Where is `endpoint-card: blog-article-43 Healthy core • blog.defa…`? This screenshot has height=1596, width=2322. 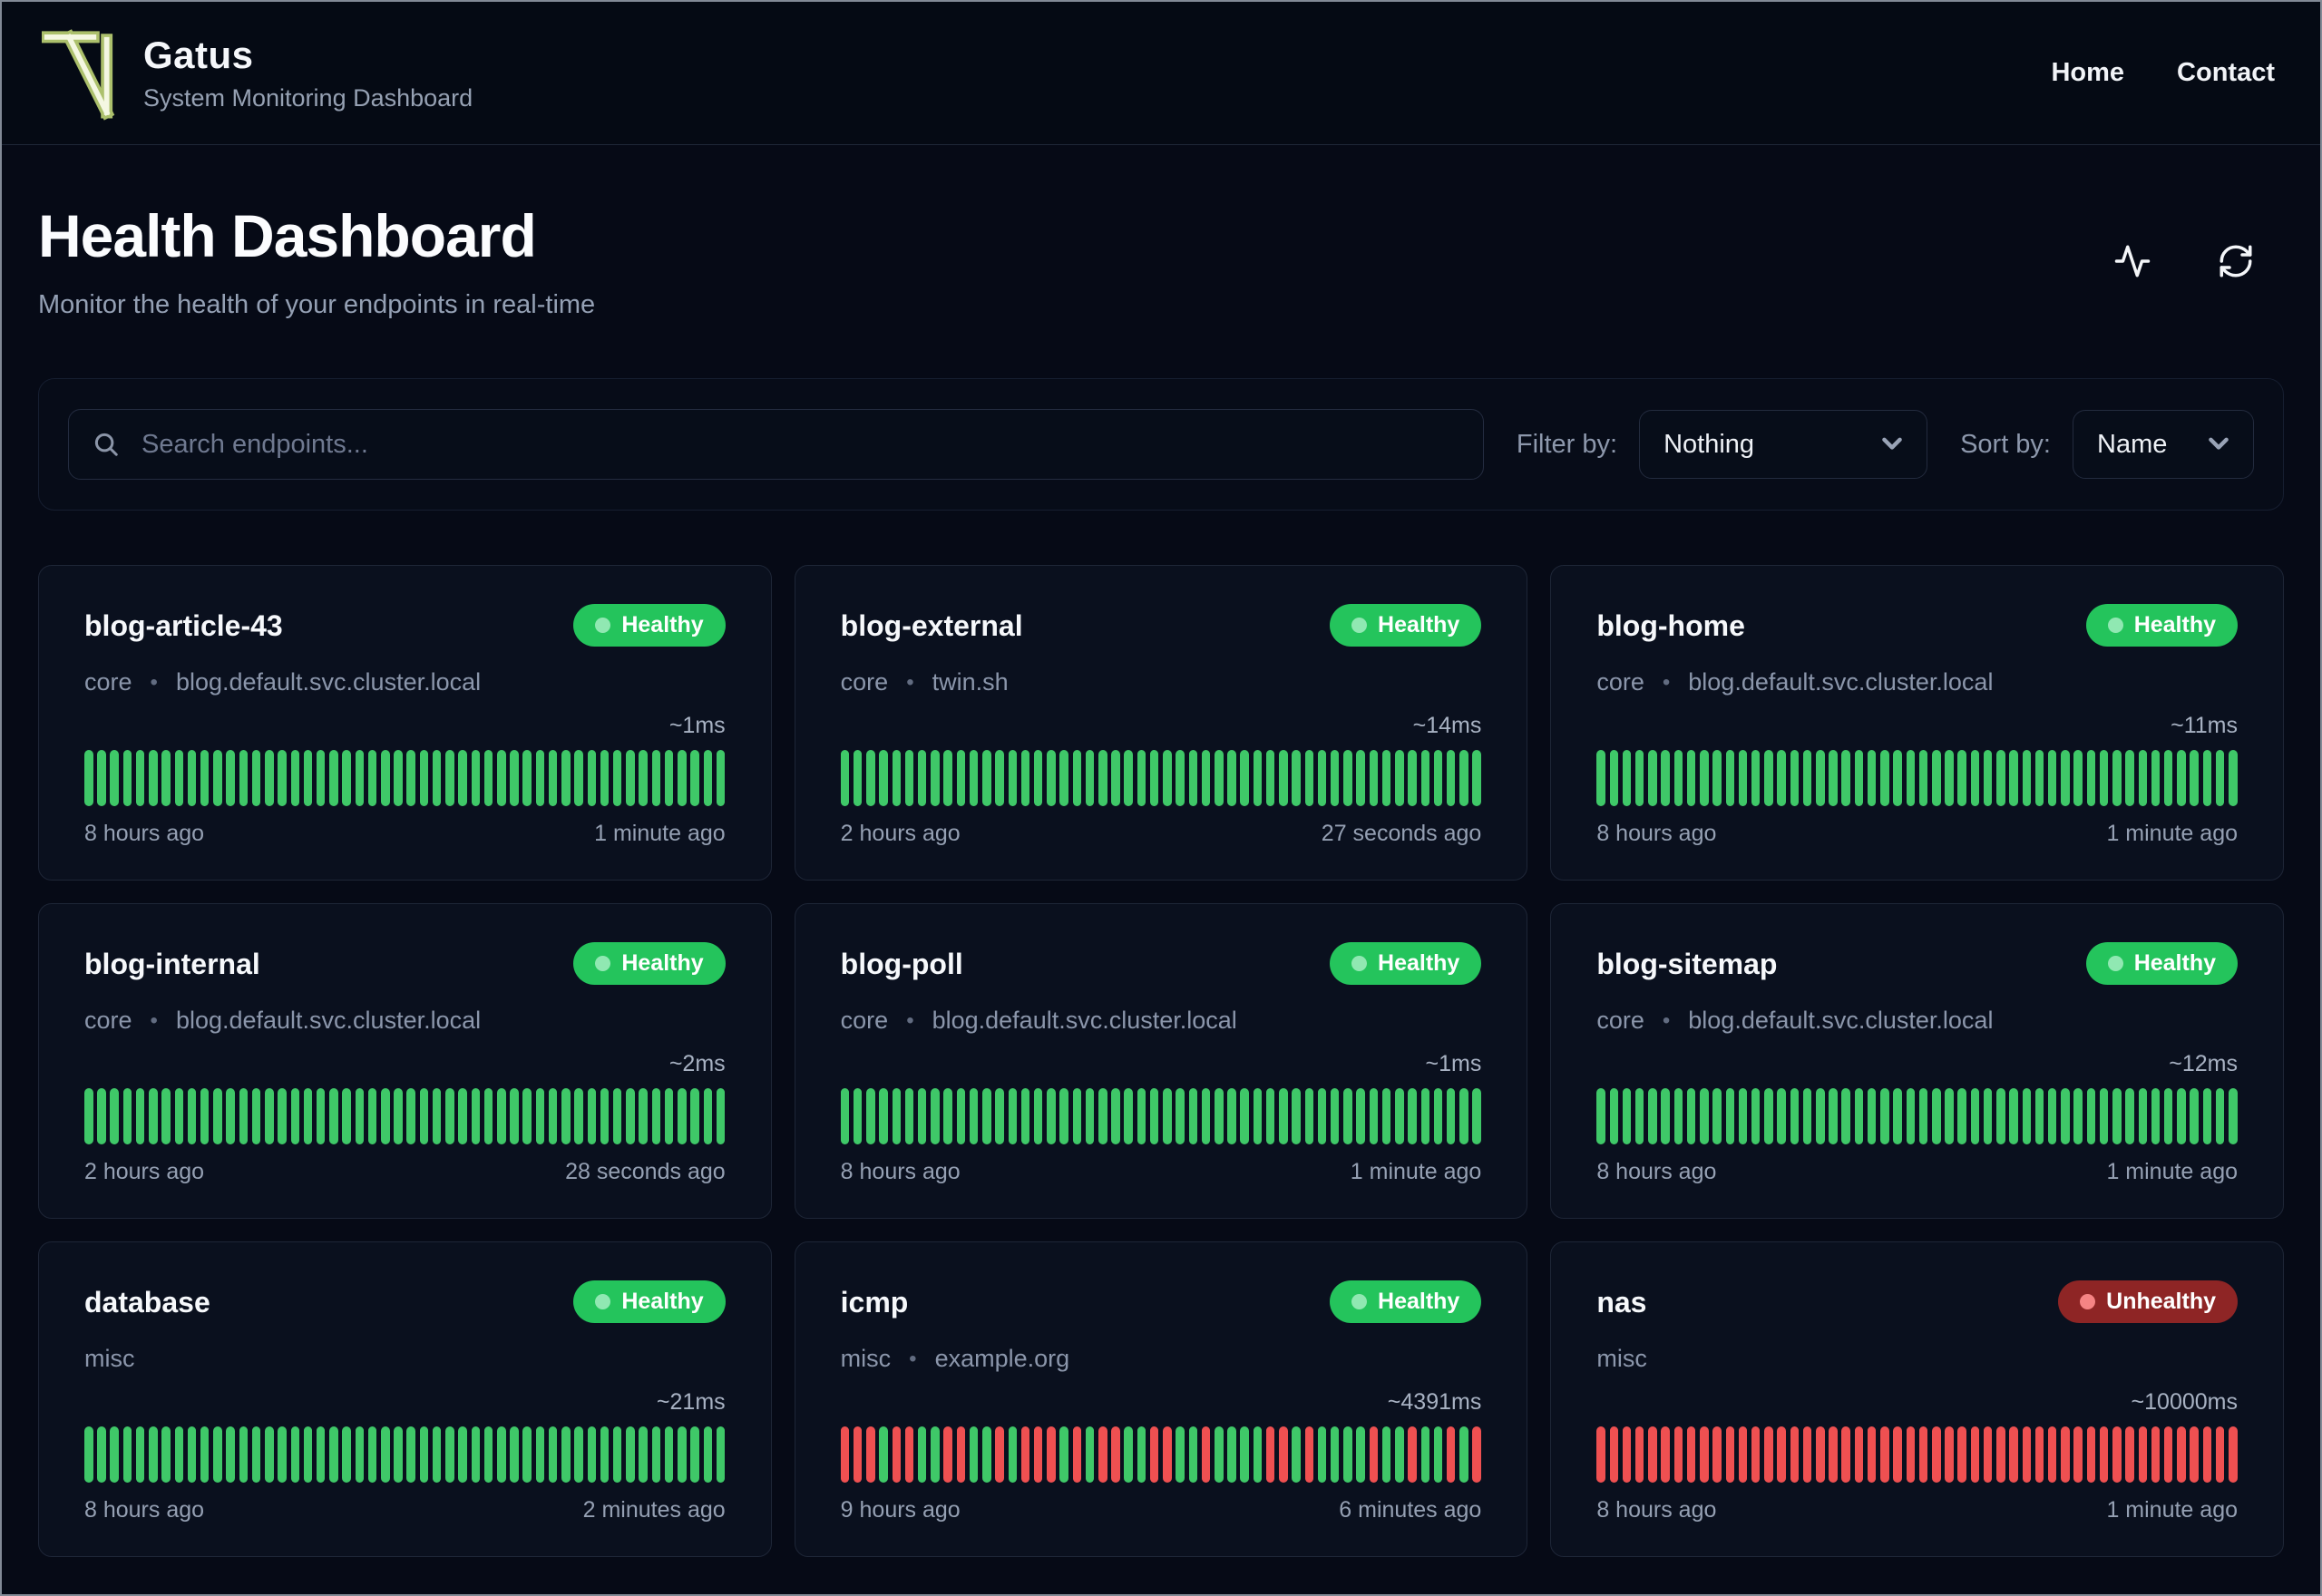 endpoint-card: blog-article-43 Healthy core • blog.defa… is located at coordinates (405, 723).